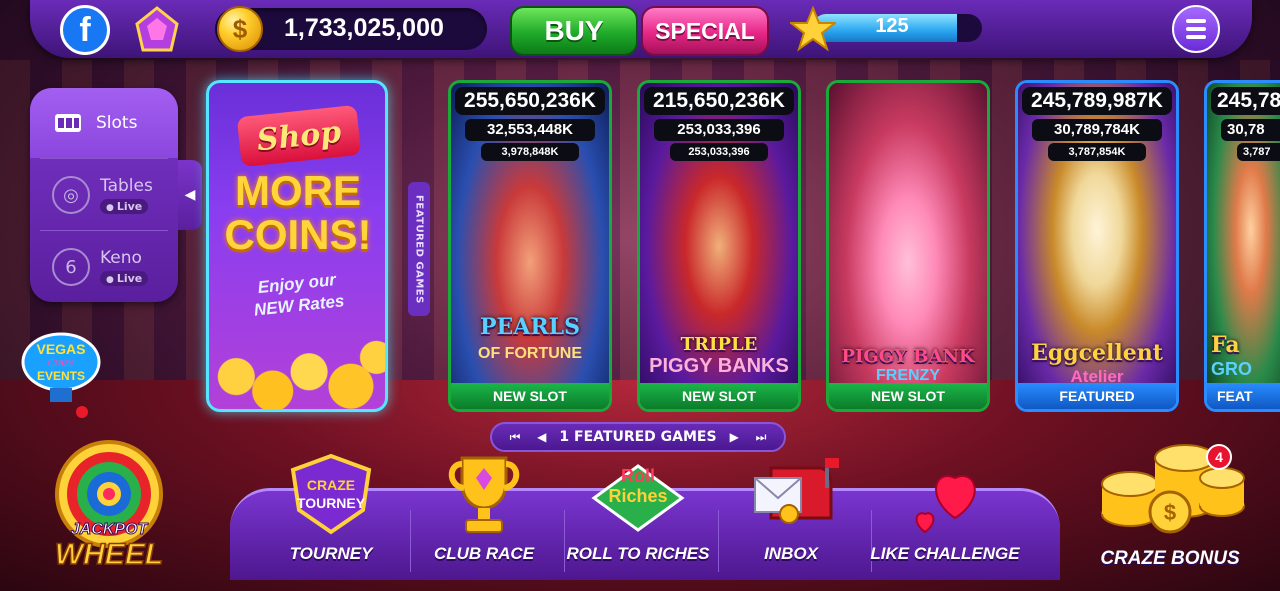 The image size is (1280, 591). Describe the element at coordinates (126, 186) in the screenshot. I see `category-label: Tables` at that location.